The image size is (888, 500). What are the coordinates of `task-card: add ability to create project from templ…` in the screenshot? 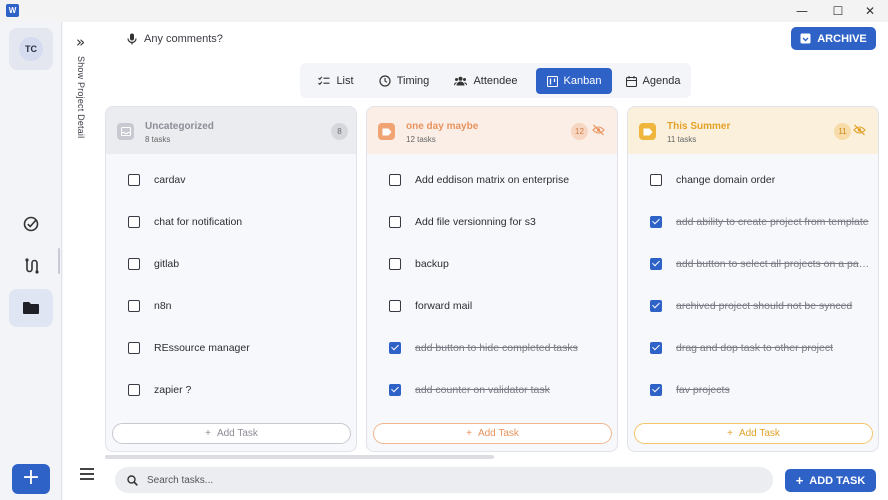 It's located at (753, 222).